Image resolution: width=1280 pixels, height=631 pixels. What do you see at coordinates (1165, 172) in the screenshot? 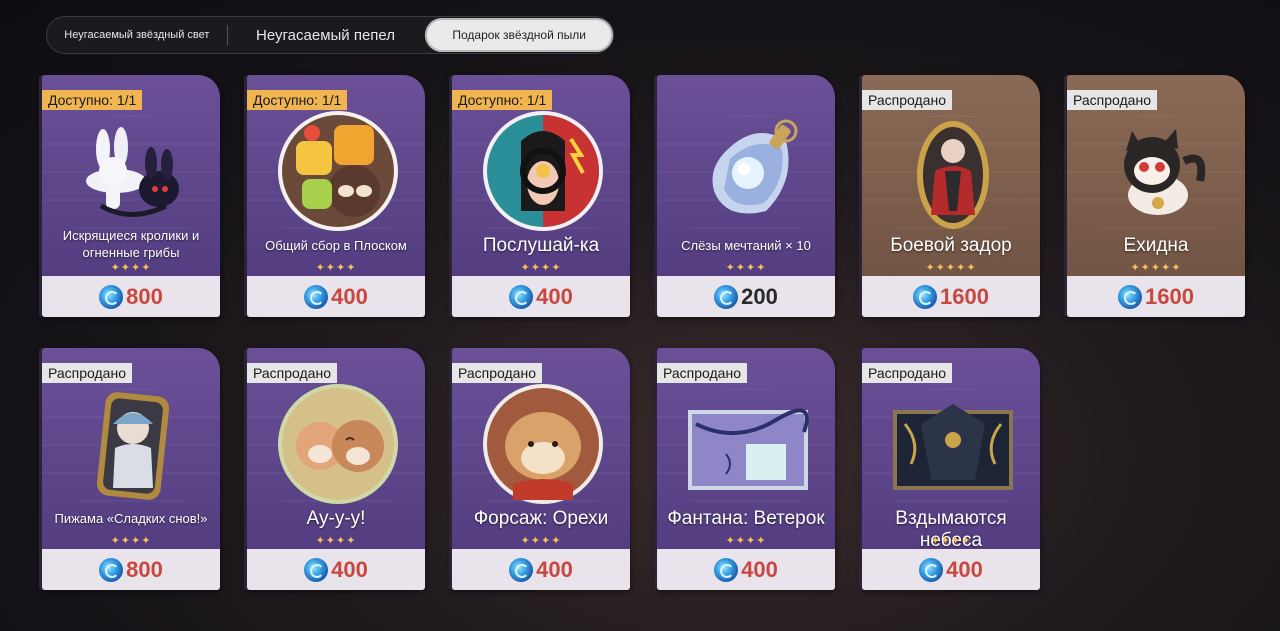
I see `echidna-pet-icon` at bounding box center [1165, 172].